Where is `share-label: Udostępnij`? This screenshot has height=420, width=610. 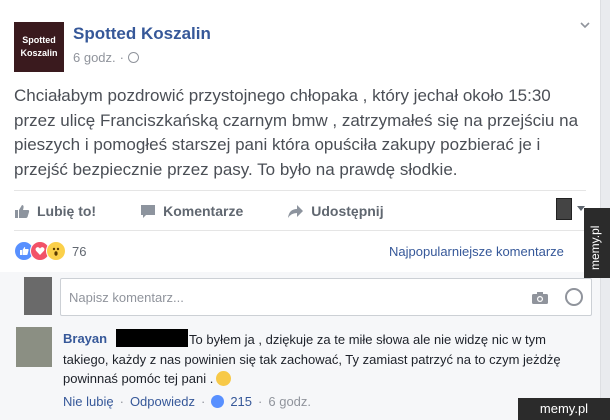 share-label: Udostępnij is located at coordinates (347, 211).